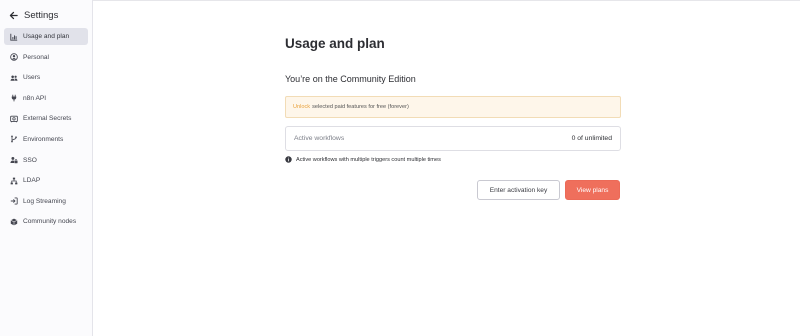 The height and width of the screenshot is (336, 800). Describe the element at coordinates (13, 180) in the screenshot. I see `network-icon` at that location.